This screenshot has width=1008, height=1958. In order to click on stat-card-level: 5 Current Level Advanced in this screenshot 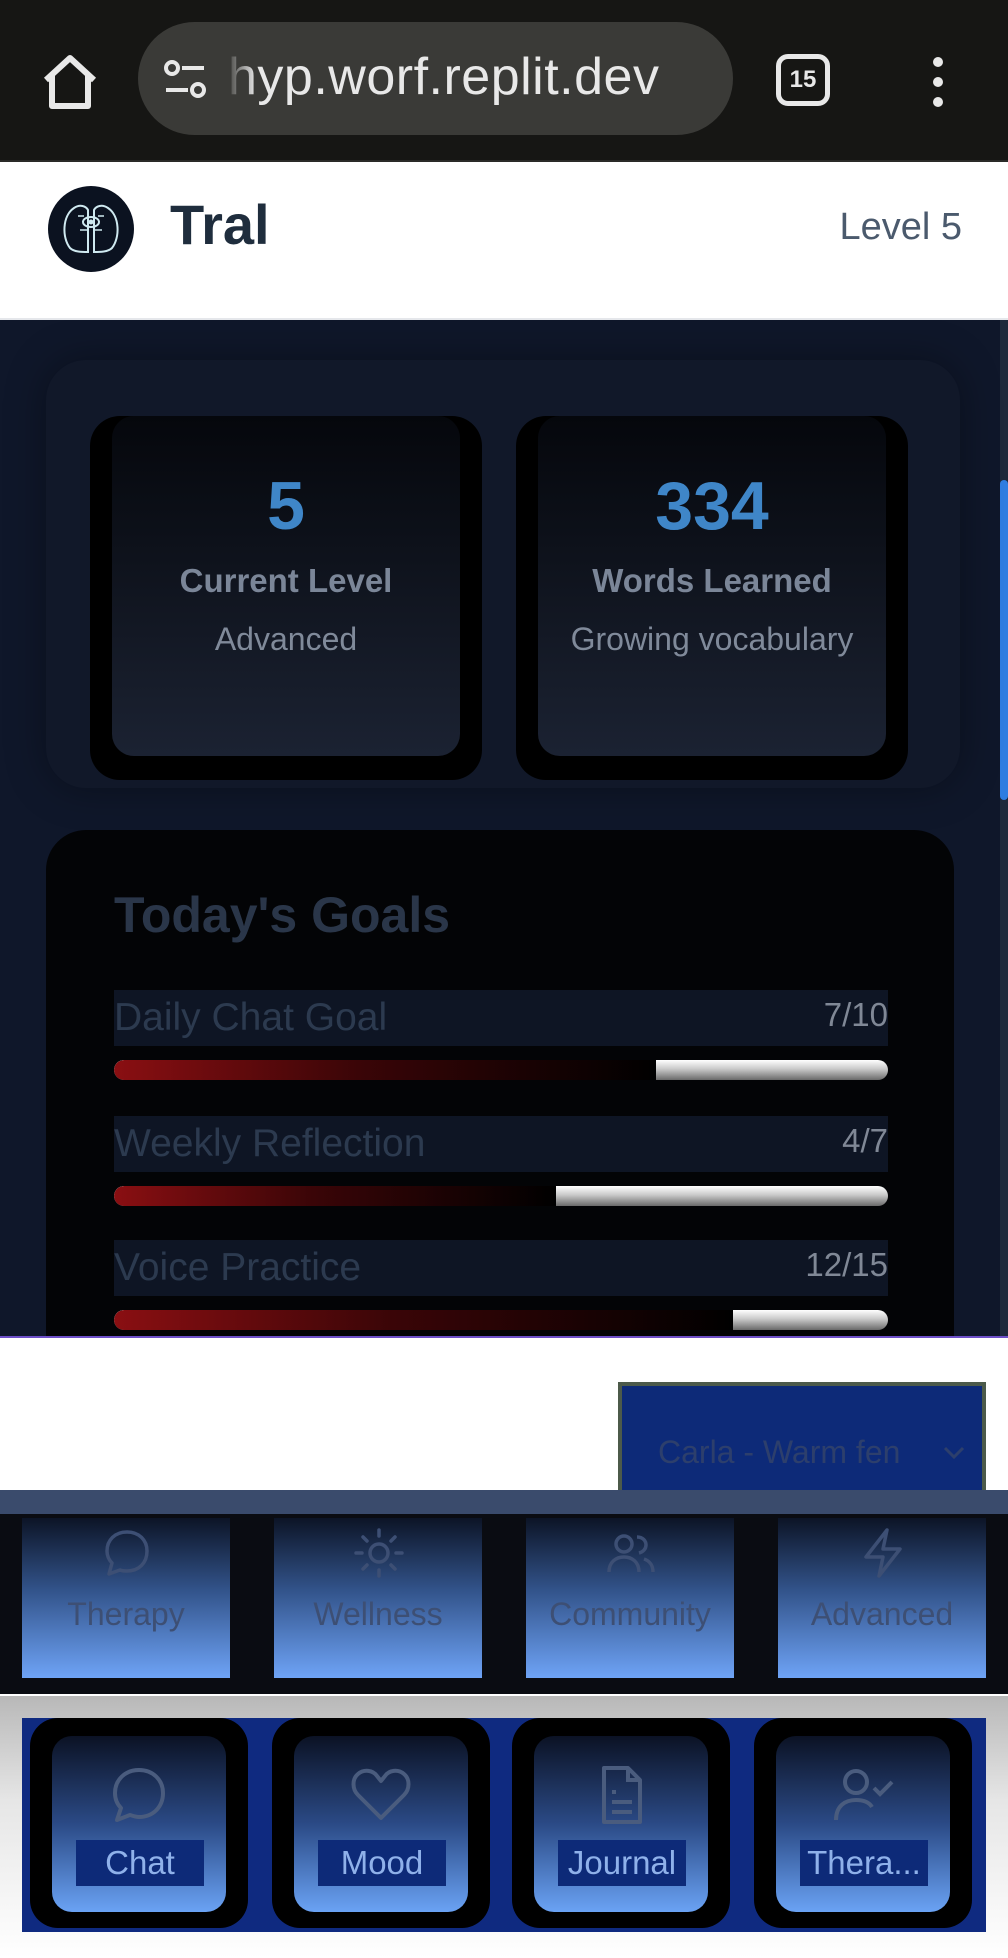, I will do `click(286, 598)`.